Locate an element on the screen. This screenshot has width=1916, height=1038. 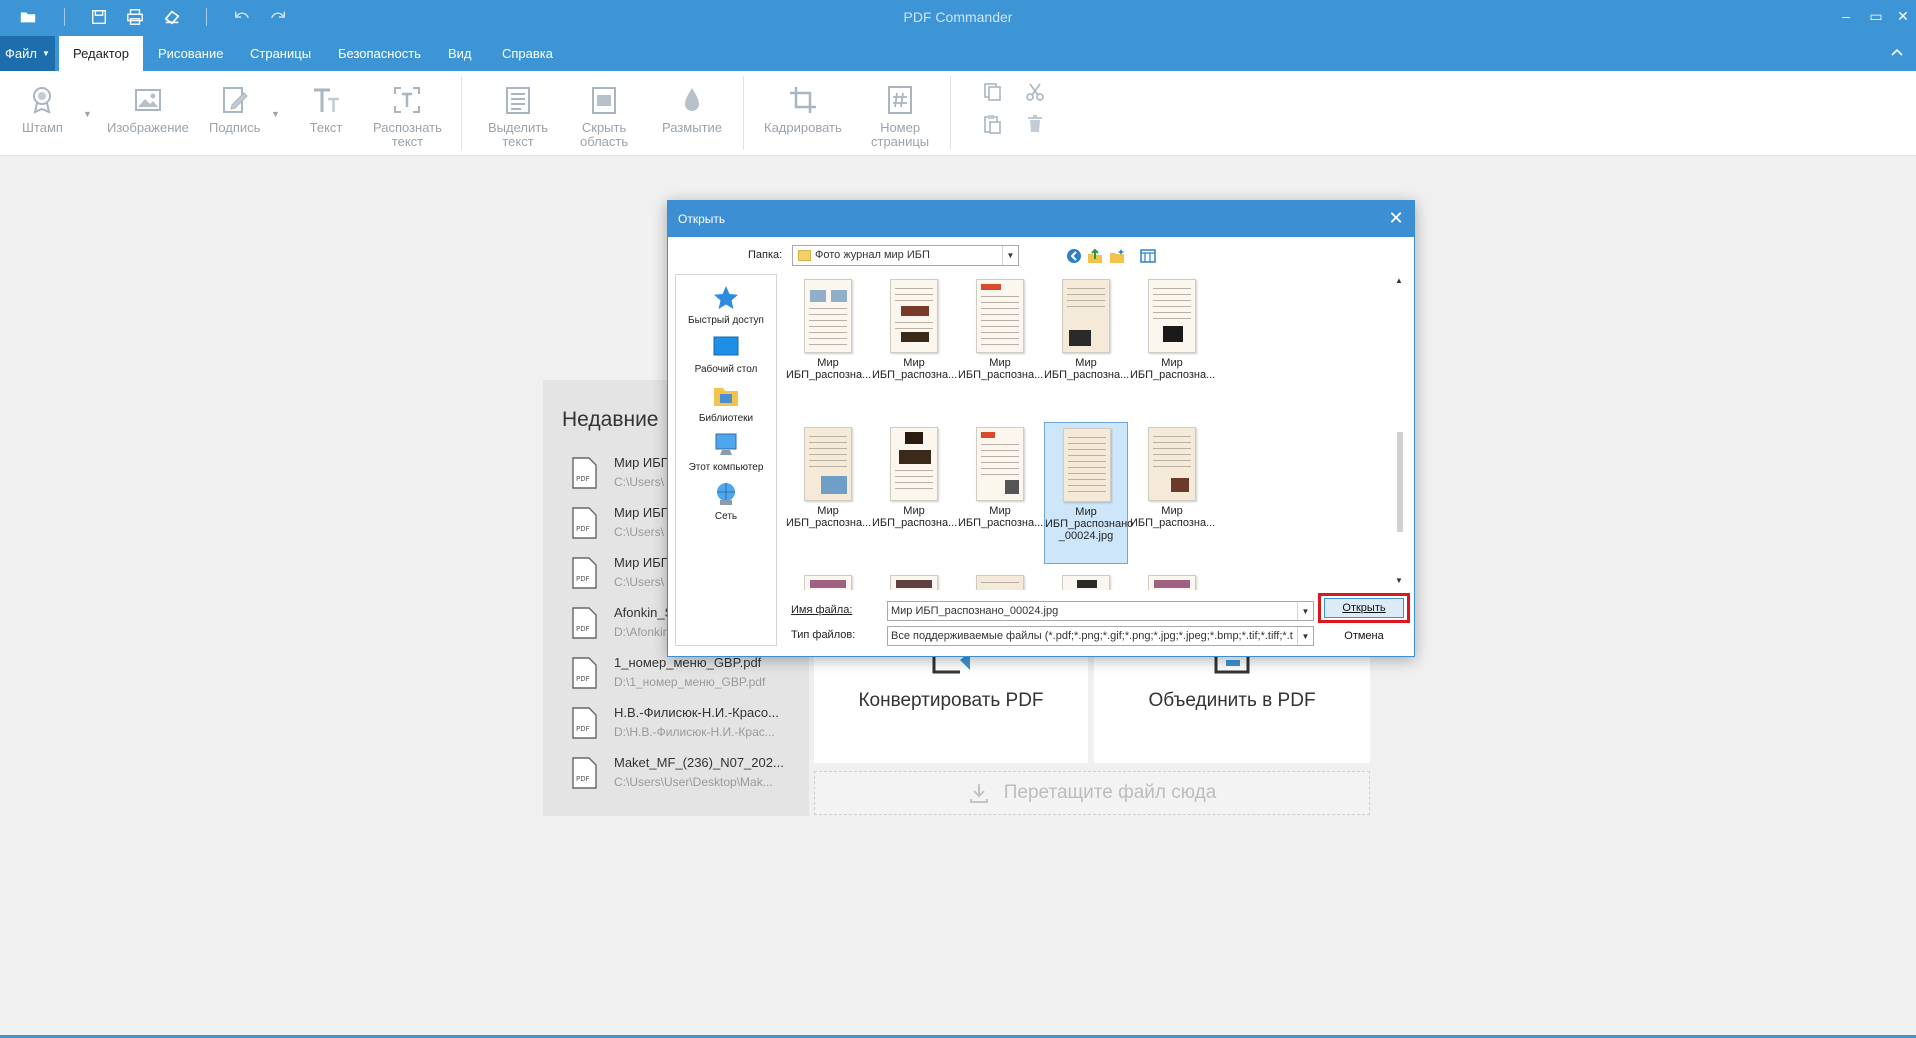
highlight-text-button: Выделить текст is located at coordinates (518, 116).